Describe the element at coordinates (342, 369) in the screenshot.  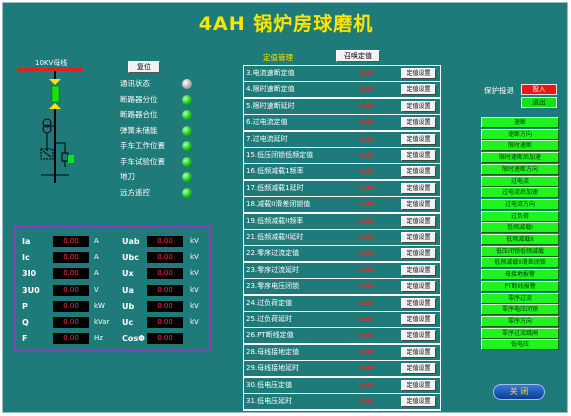
I see `setting-row: 29.母线接地延时 0.00 定值设置` at that location.